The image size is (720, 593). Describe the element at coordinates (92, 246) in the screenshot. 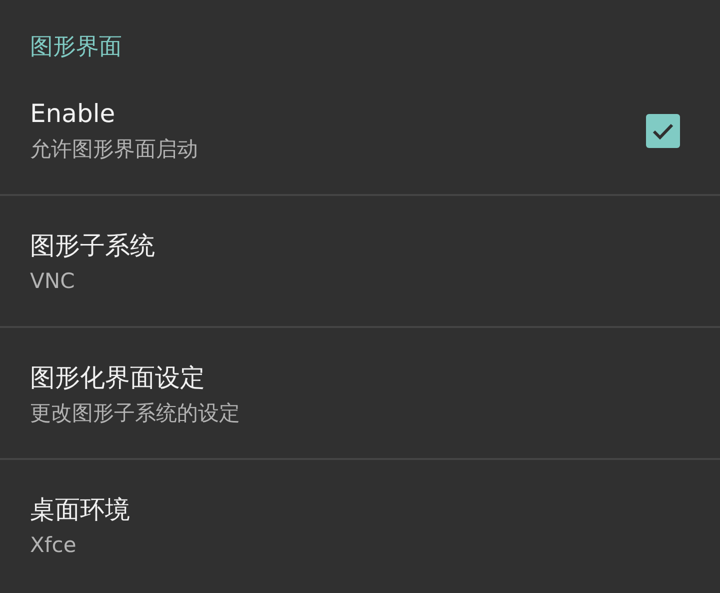

I see `item-title: 图形子系统` at that location.